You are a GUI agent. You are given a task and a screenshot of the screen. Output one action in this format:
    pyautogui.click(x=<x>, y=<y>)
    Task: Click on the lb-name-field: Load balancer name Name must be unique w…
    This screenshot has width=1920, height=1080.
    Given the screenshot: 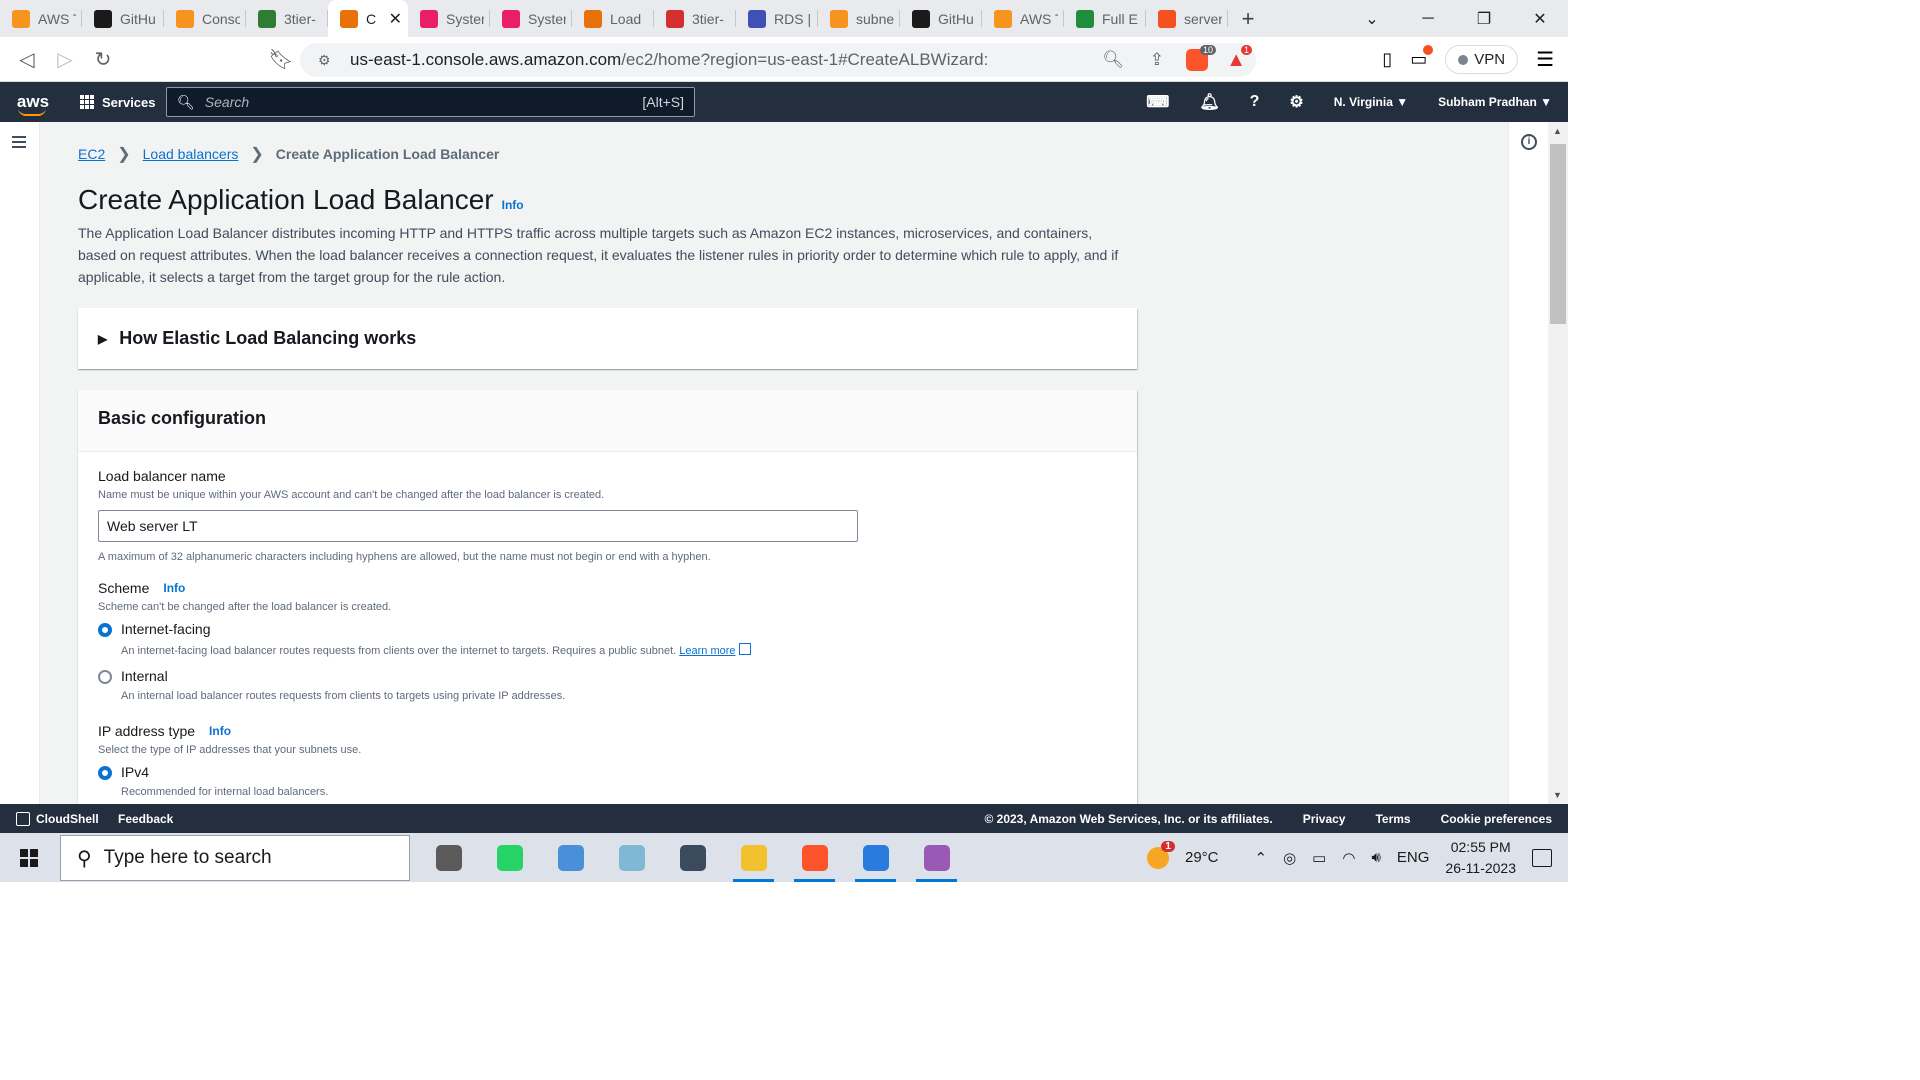 What is the action you would take?
    pyautogui.click(x=351, y=484)
    